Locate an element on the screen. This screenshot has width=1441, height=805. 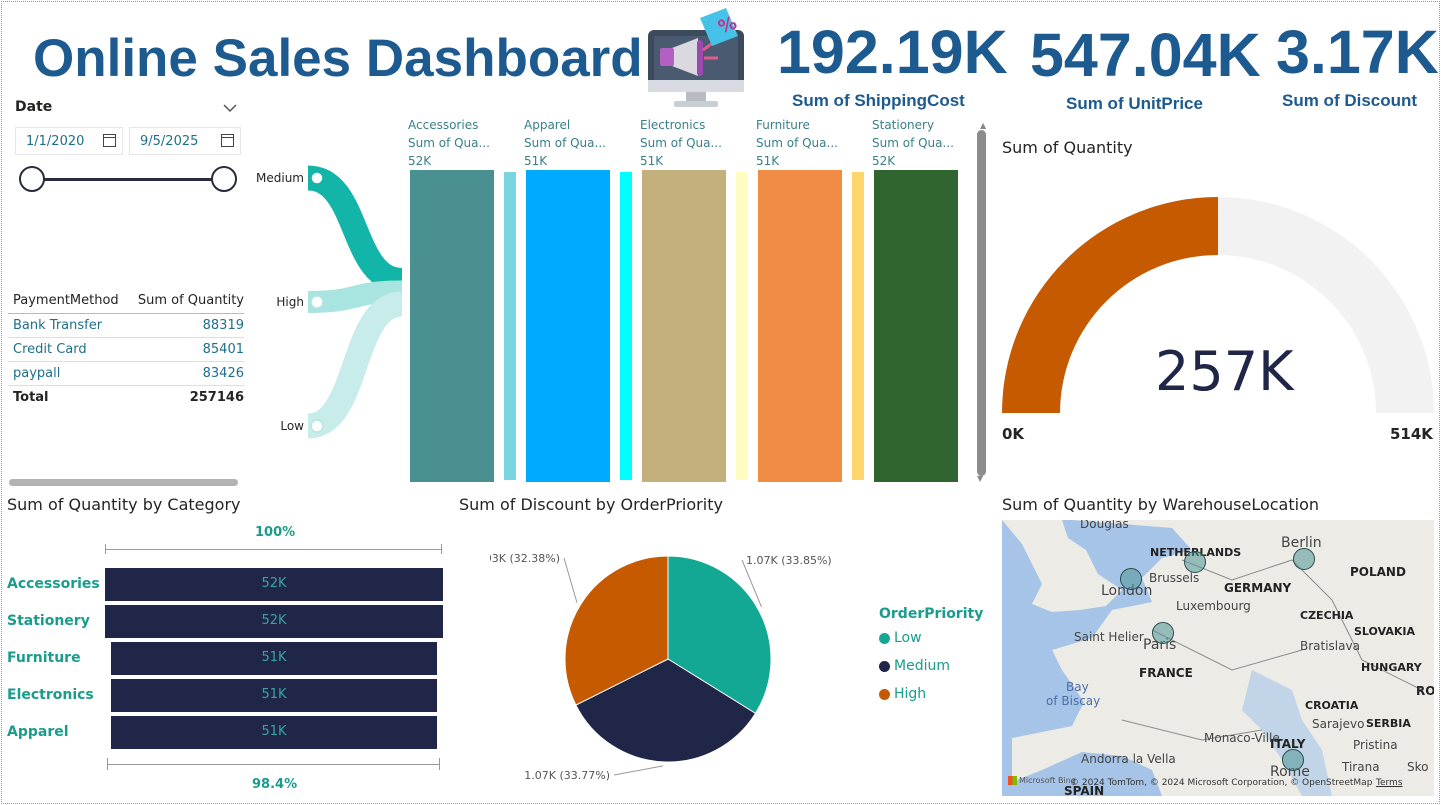
map-country-label: SLOVAKIA is located at coordinates (1385, 631).